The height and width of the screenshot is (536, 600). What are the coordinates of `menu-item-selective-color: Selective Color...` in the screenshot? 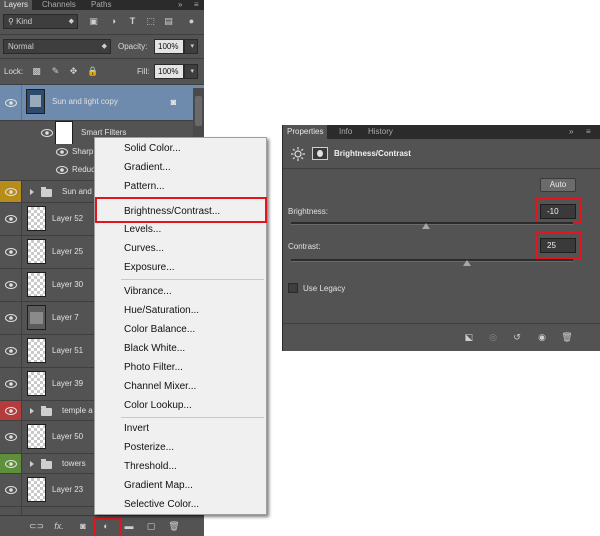 It's located at (161, 505).